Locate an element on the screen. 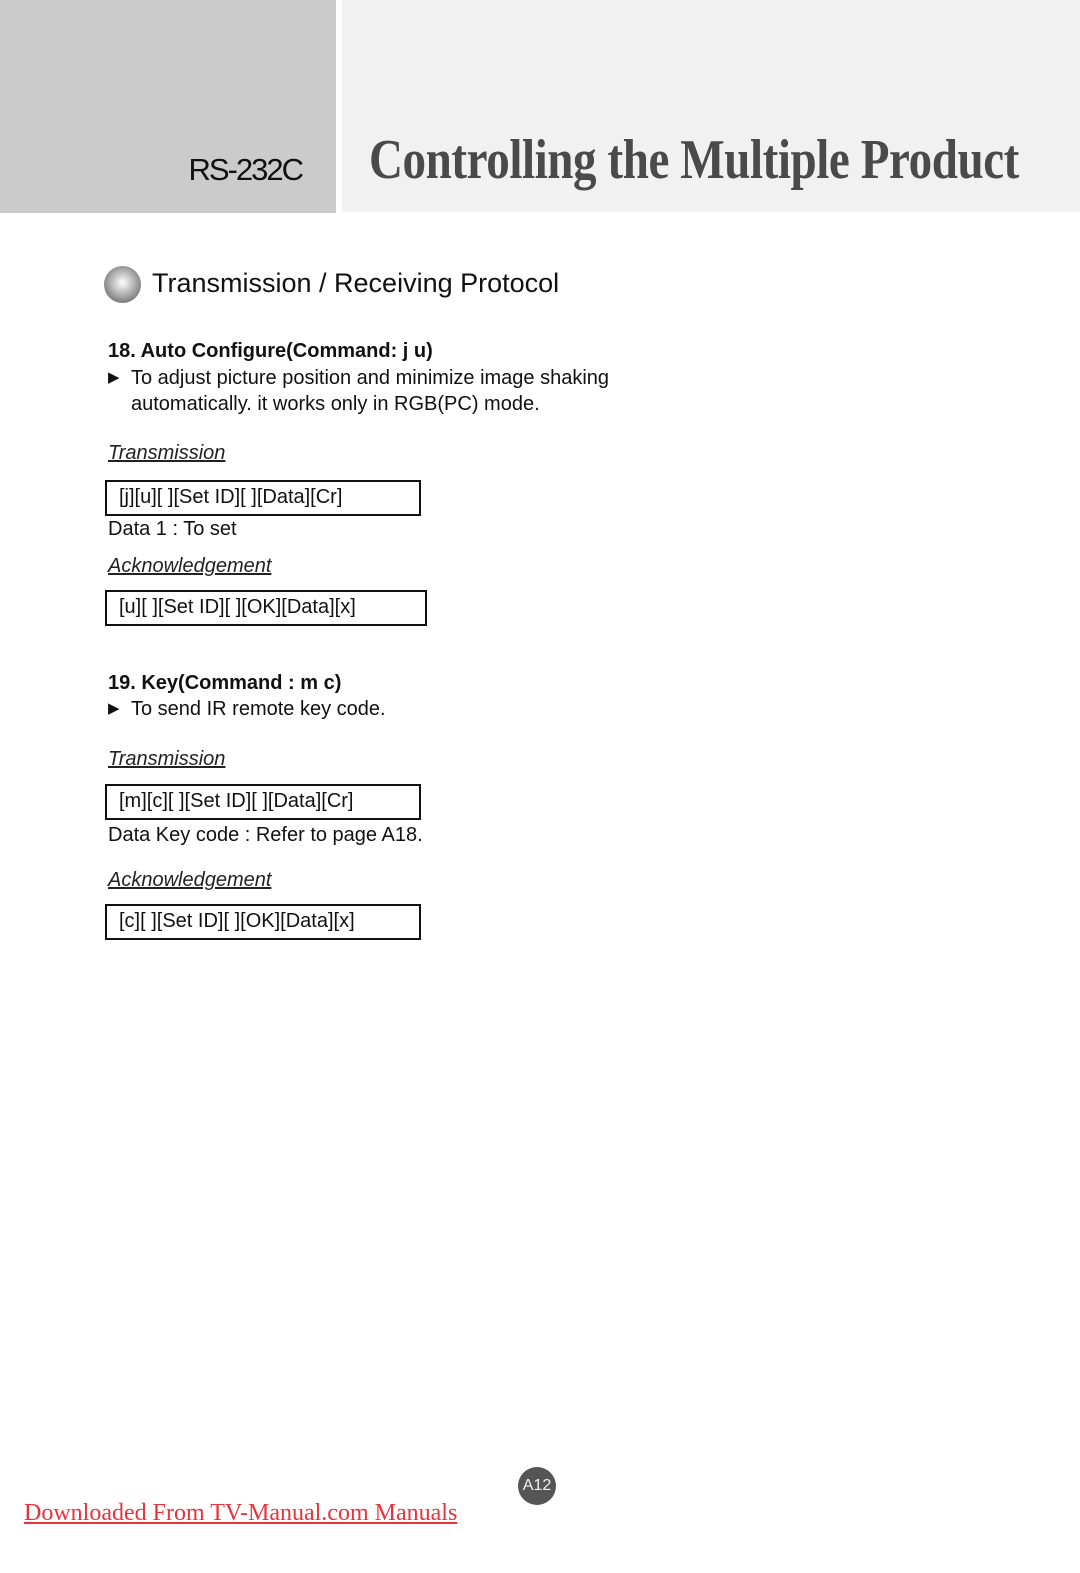 Image resolution: width=1080 pixels, height=1573 pixels. page-title: Controlling the Multiple Product is located at coordinates (694, 160).